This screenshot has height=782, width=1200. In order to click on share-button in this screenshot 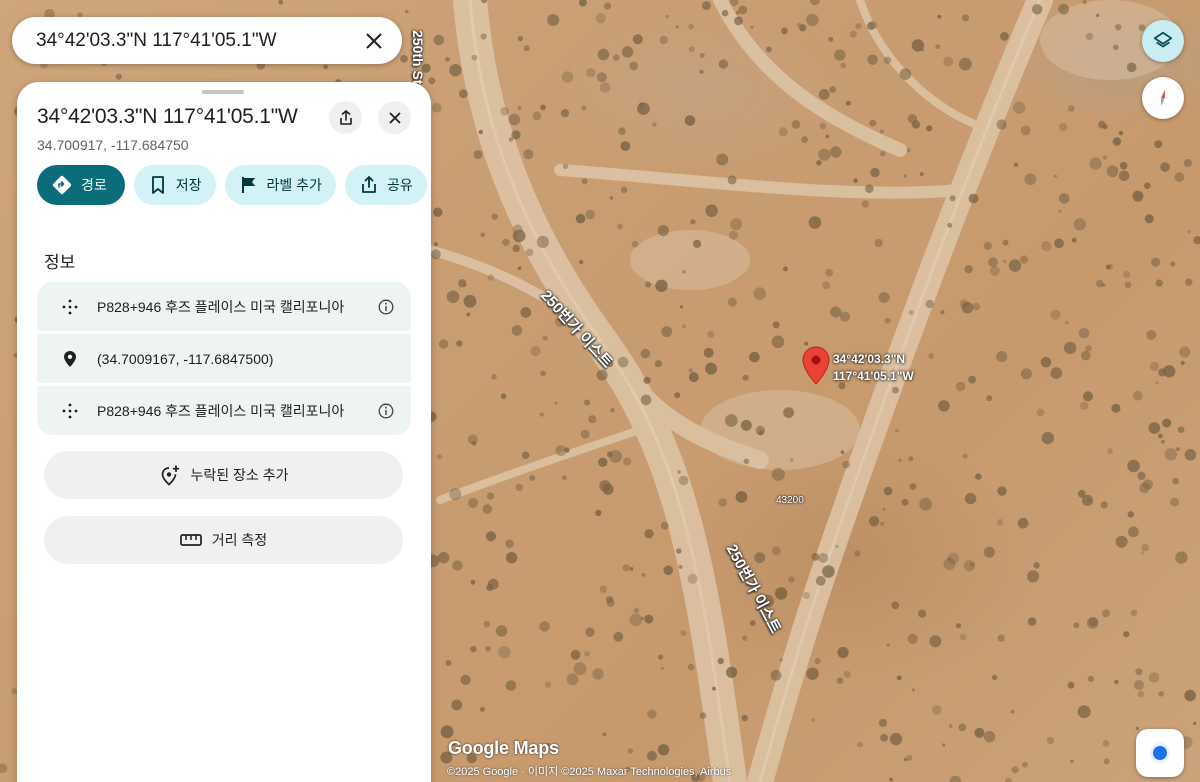, I will do `click(345, 117)`.